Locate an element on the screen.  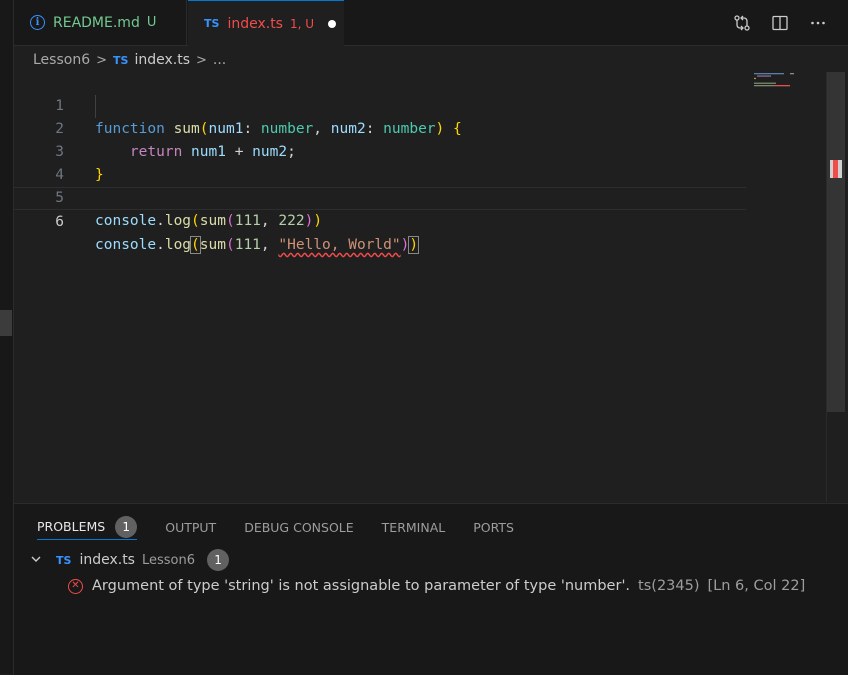
split-editor-icon is located at coordinates (780, 23).